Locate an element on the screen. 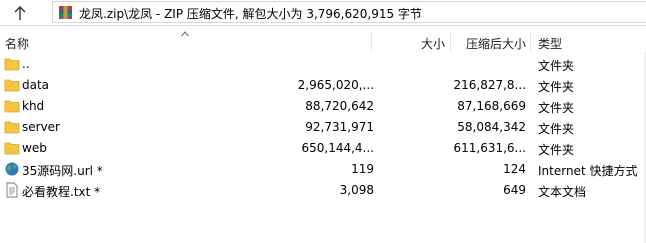 This screenshot has height=243, width=646. globe-icon is located at coordinates (12, 169).